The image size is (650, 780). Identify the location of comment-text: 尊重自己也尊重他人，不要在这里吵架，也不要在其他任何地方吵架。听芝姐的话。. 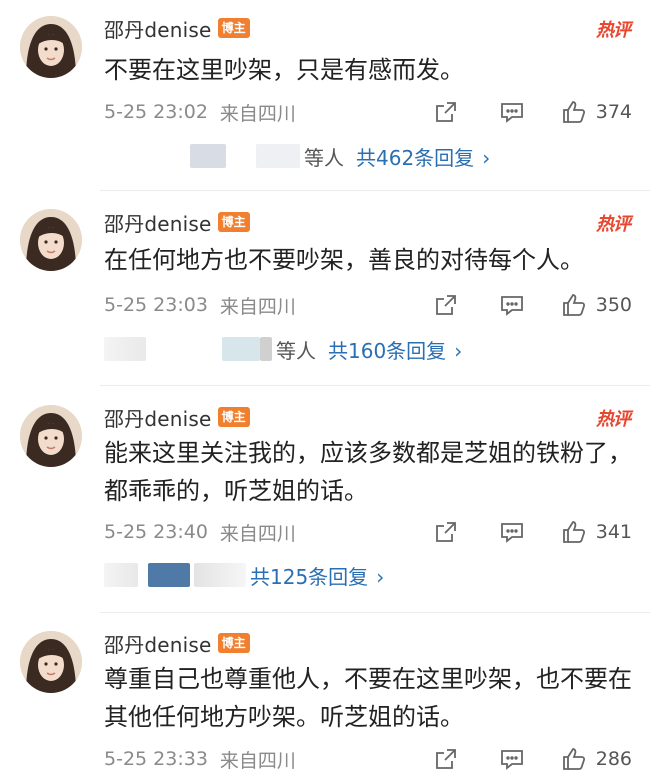
(368, 698).